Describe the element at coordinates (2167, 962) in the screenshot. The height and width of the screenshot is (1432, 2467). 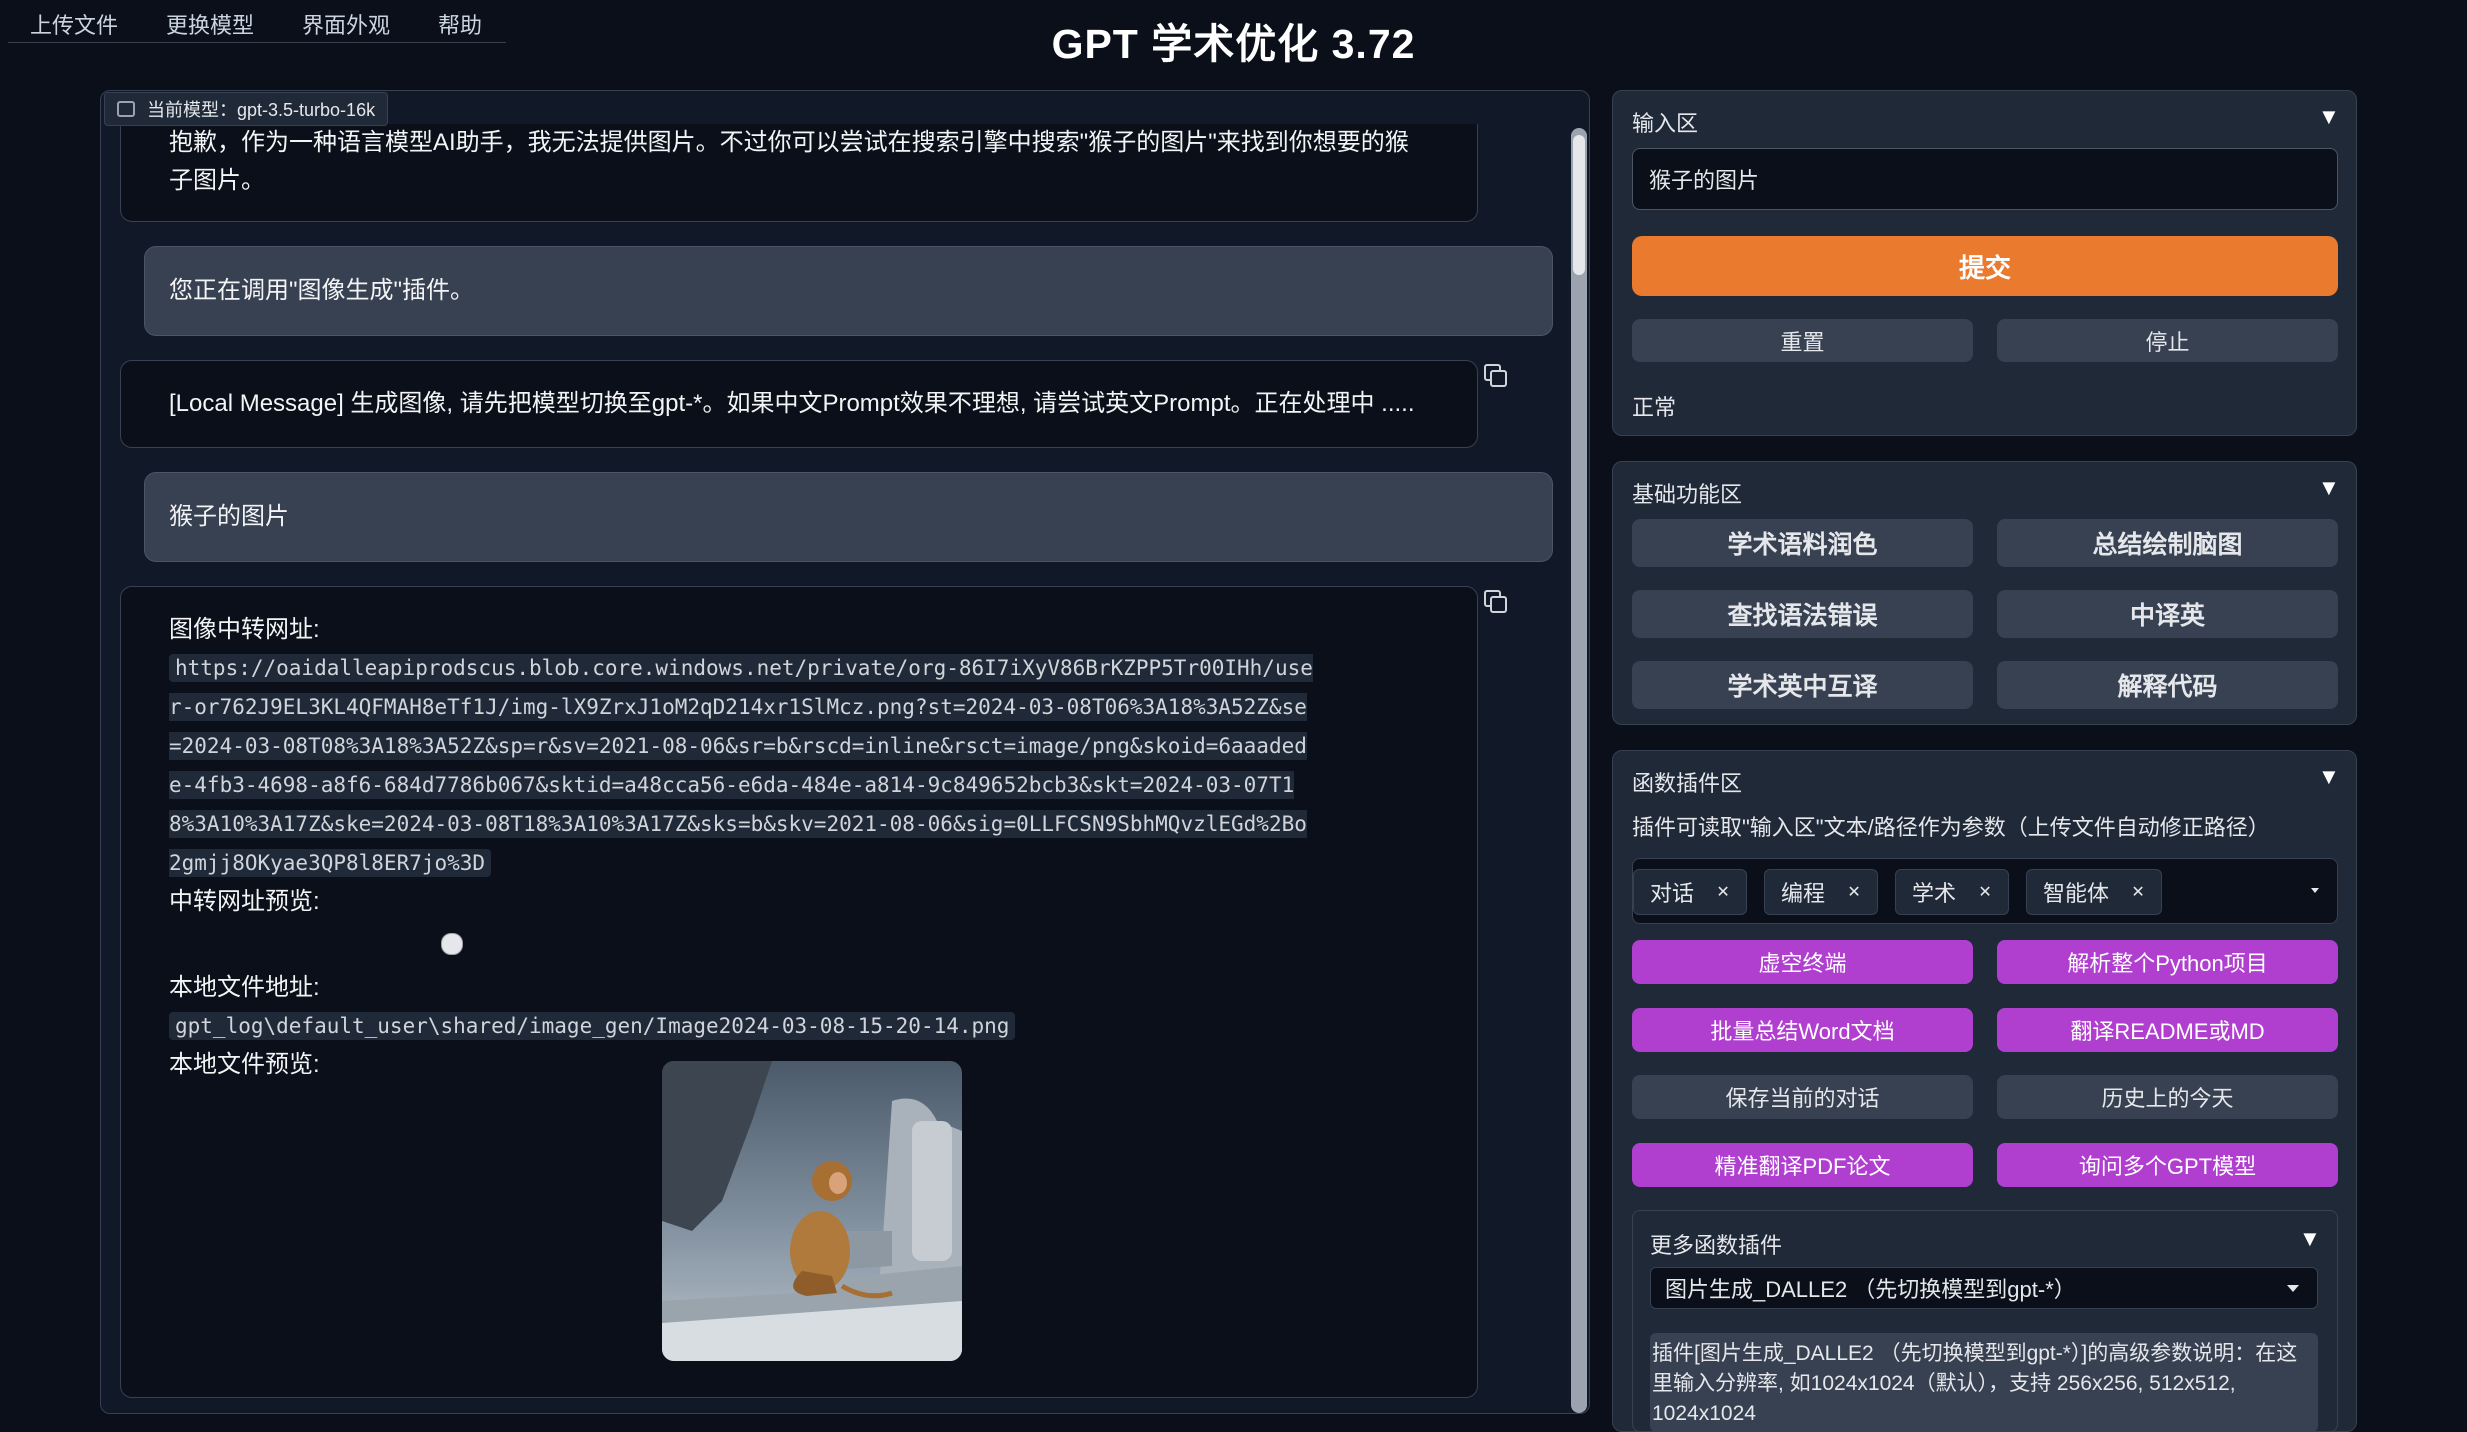
I see `plugin-button: 解析整个Python项目` at that location.